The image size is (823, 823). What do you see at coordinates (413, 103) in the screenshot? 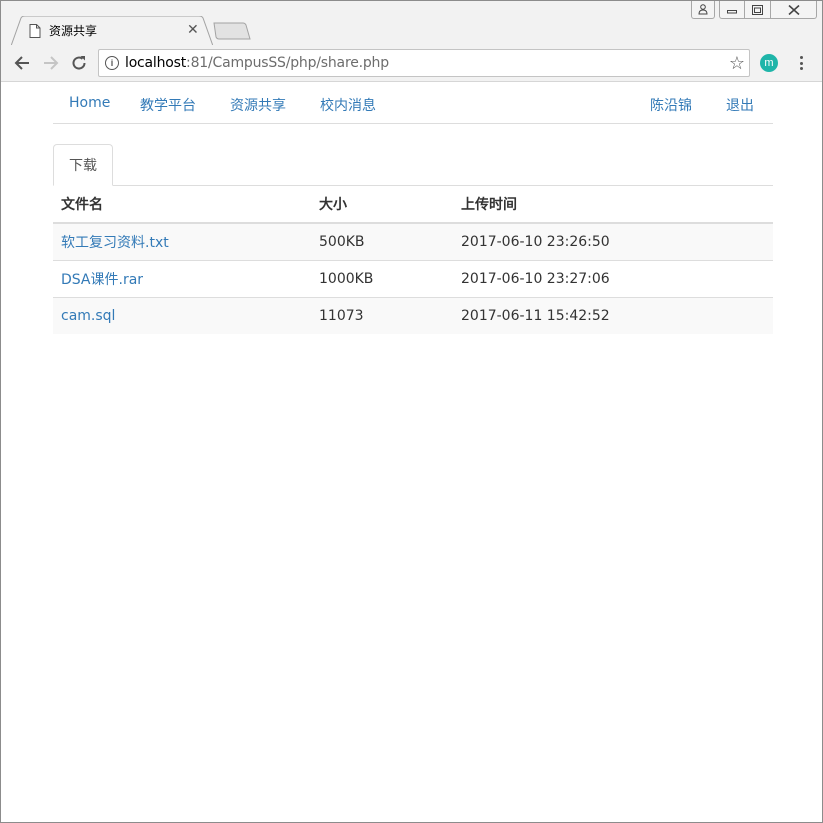
I see `site-navbar: Home 教学平台 资源共享 校内消息 陈沿锦 退出` at bounding box center [413, 103].